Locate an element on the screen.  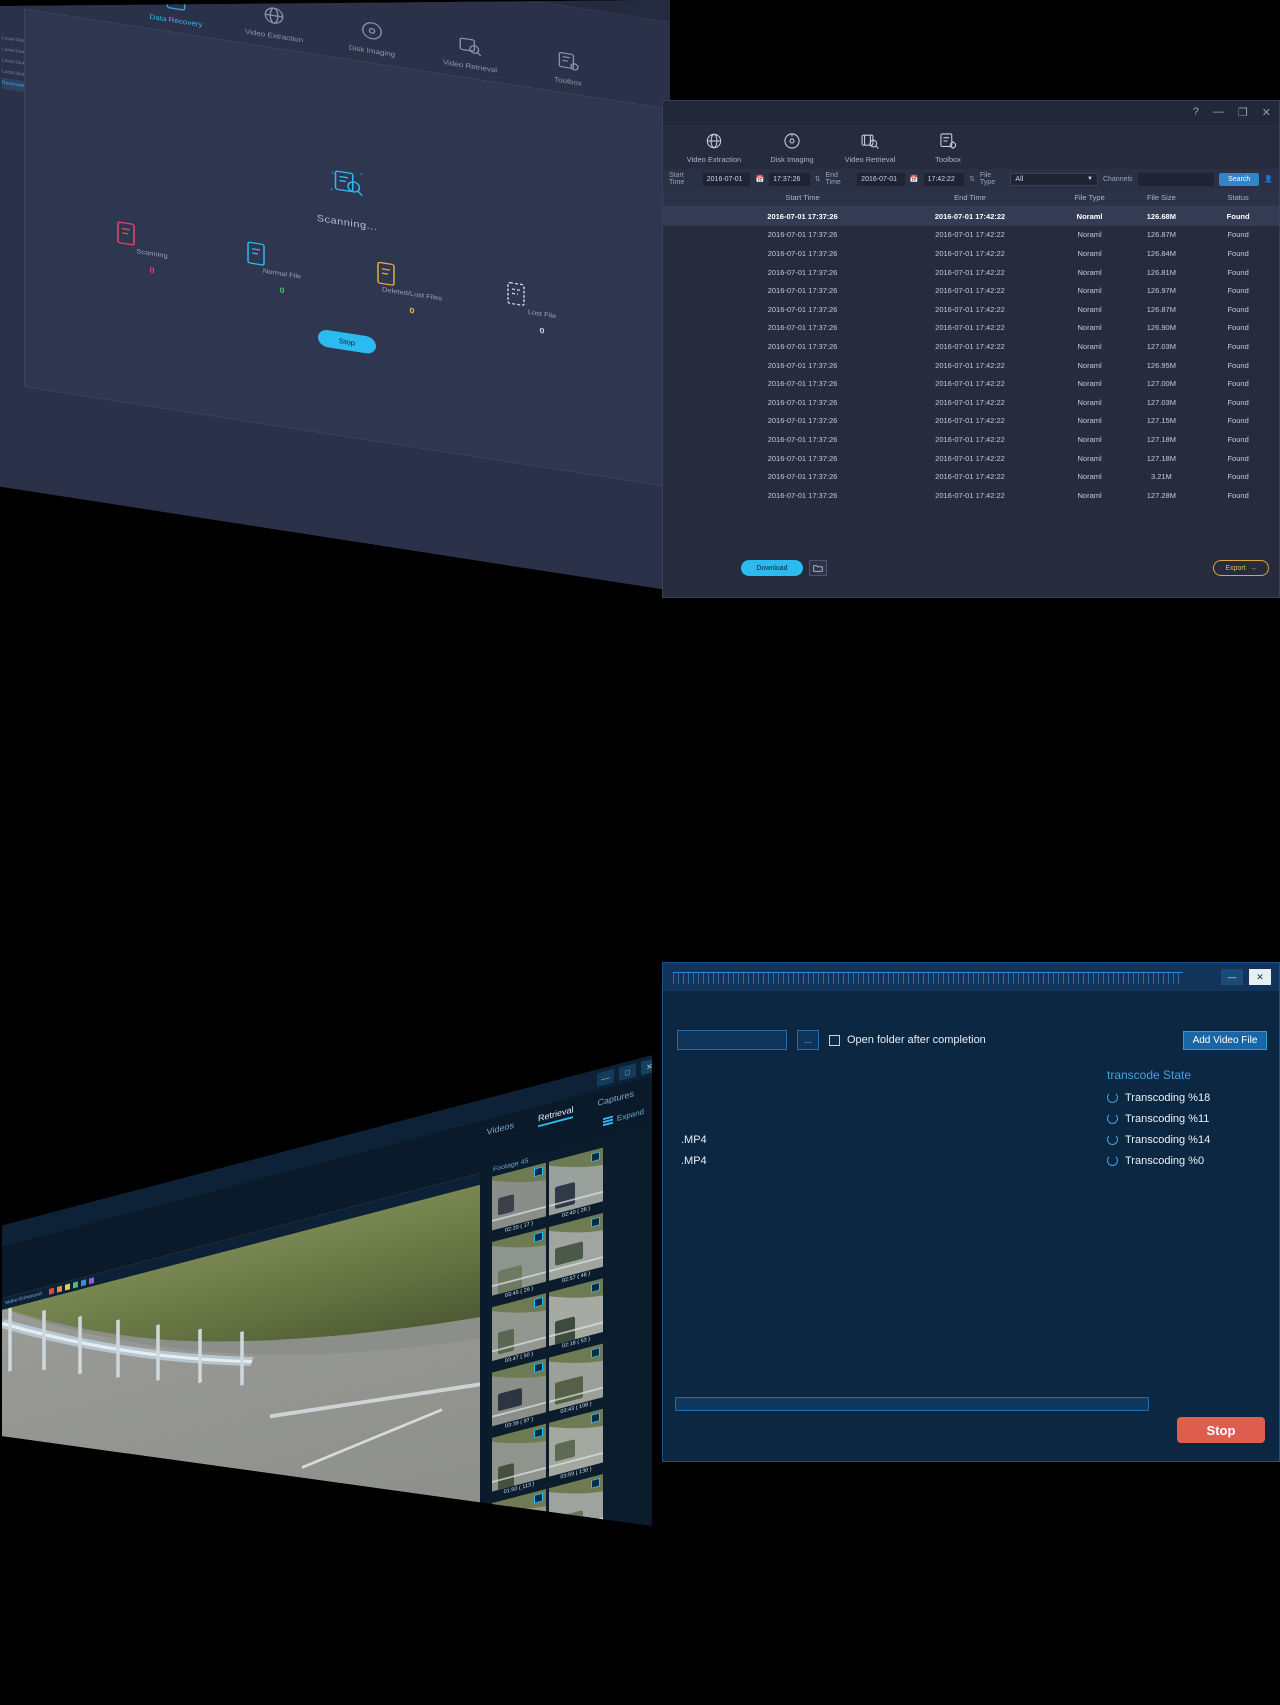
expand-control: Expand is located at coordinates (623, 1117).